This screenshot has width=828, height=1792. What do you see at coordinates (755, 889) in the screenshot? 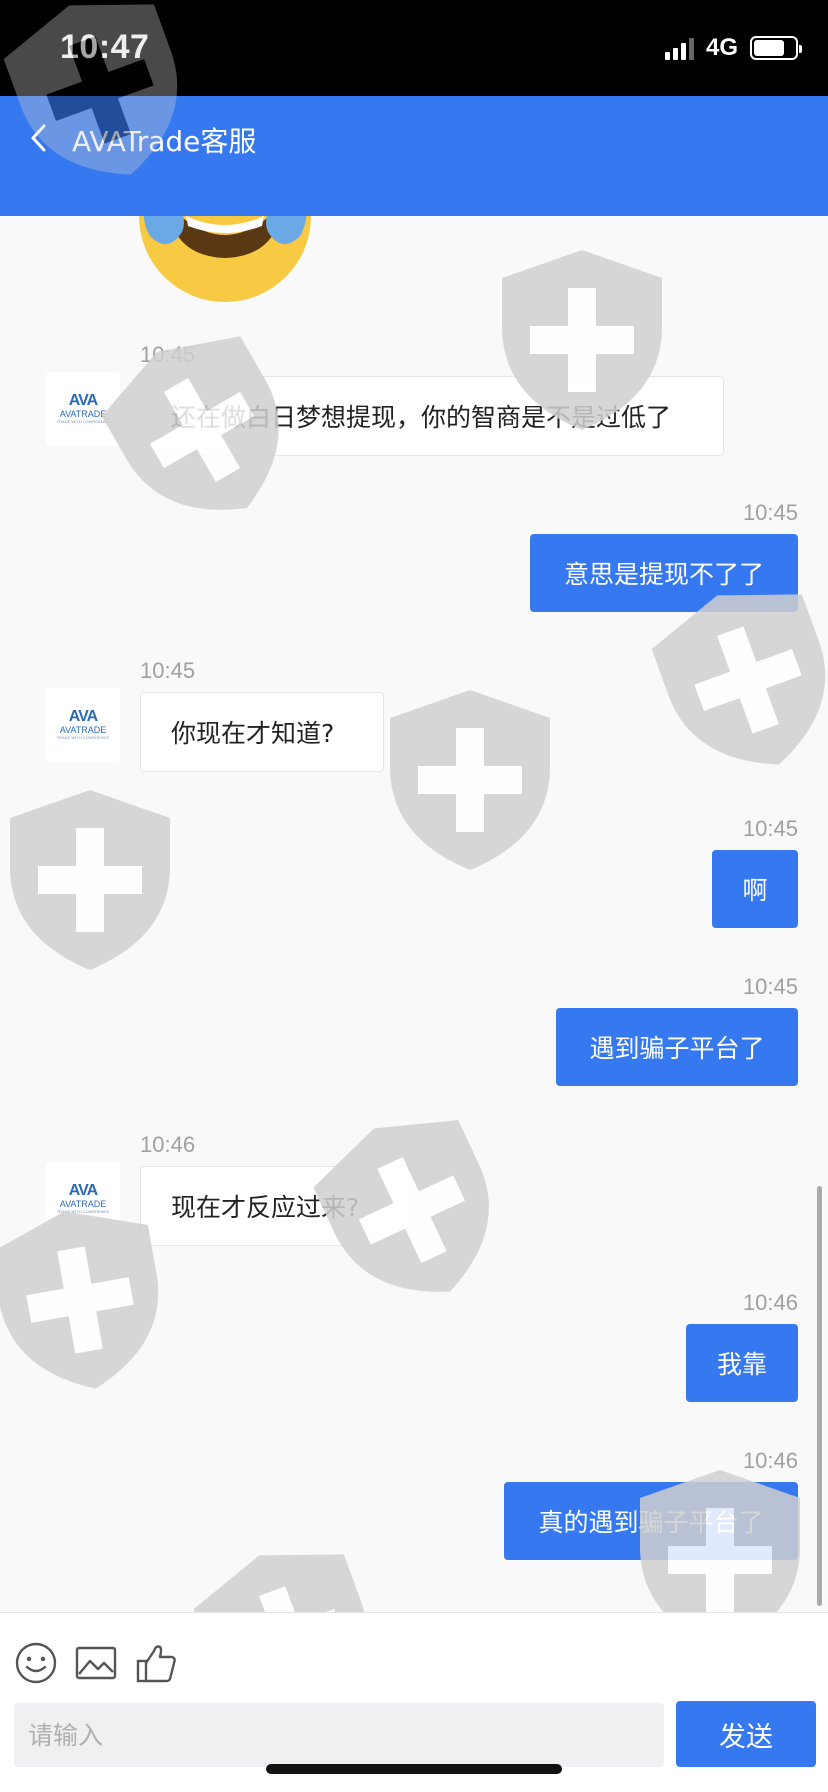
I see `message-bubble-sent: 啊` at bounding box center [755, 889].